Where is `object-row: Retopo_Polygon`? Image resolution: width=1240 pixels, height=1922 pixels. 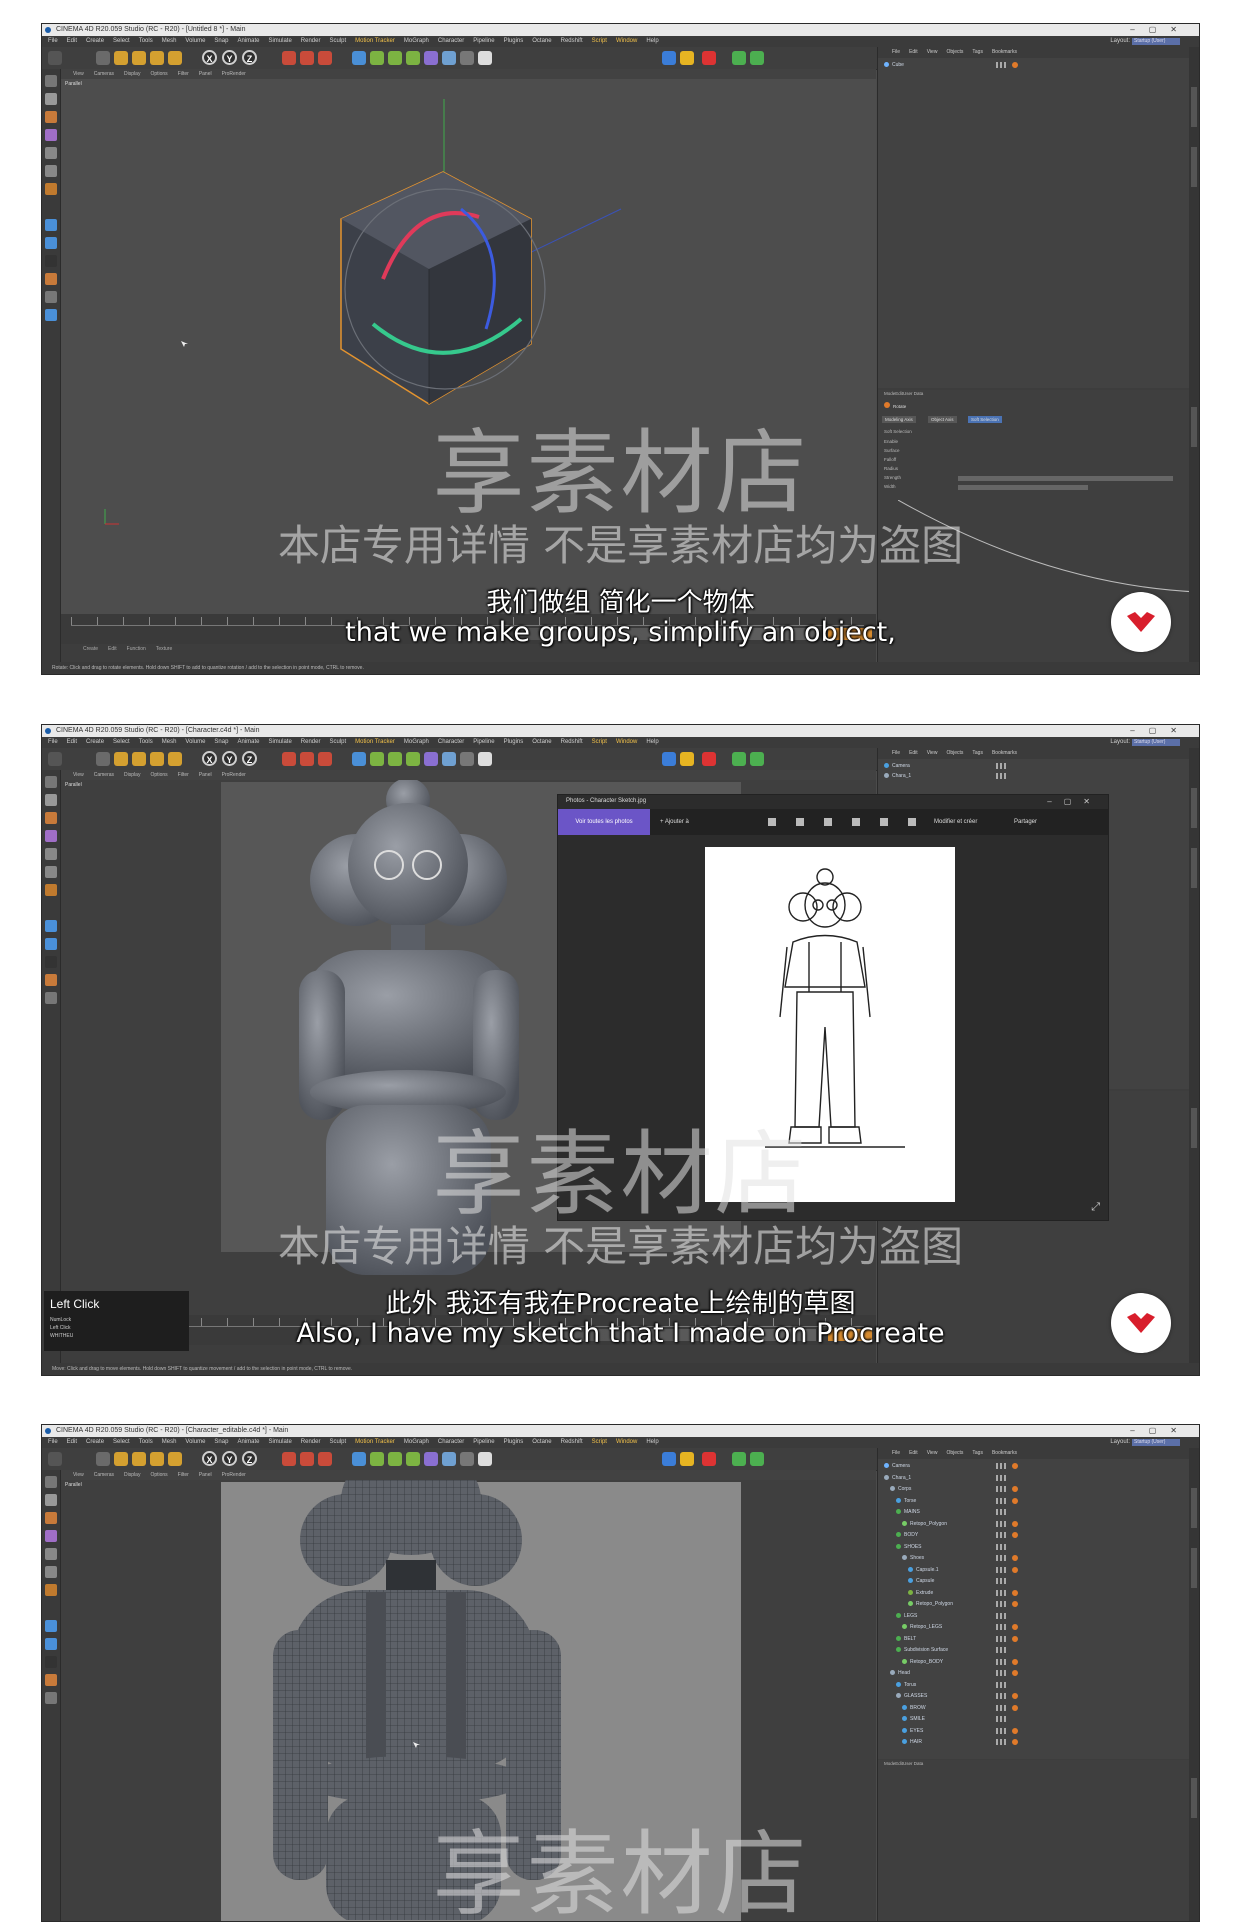
object-row: Retopo_Polygon is located at coordinates (963, 1604).